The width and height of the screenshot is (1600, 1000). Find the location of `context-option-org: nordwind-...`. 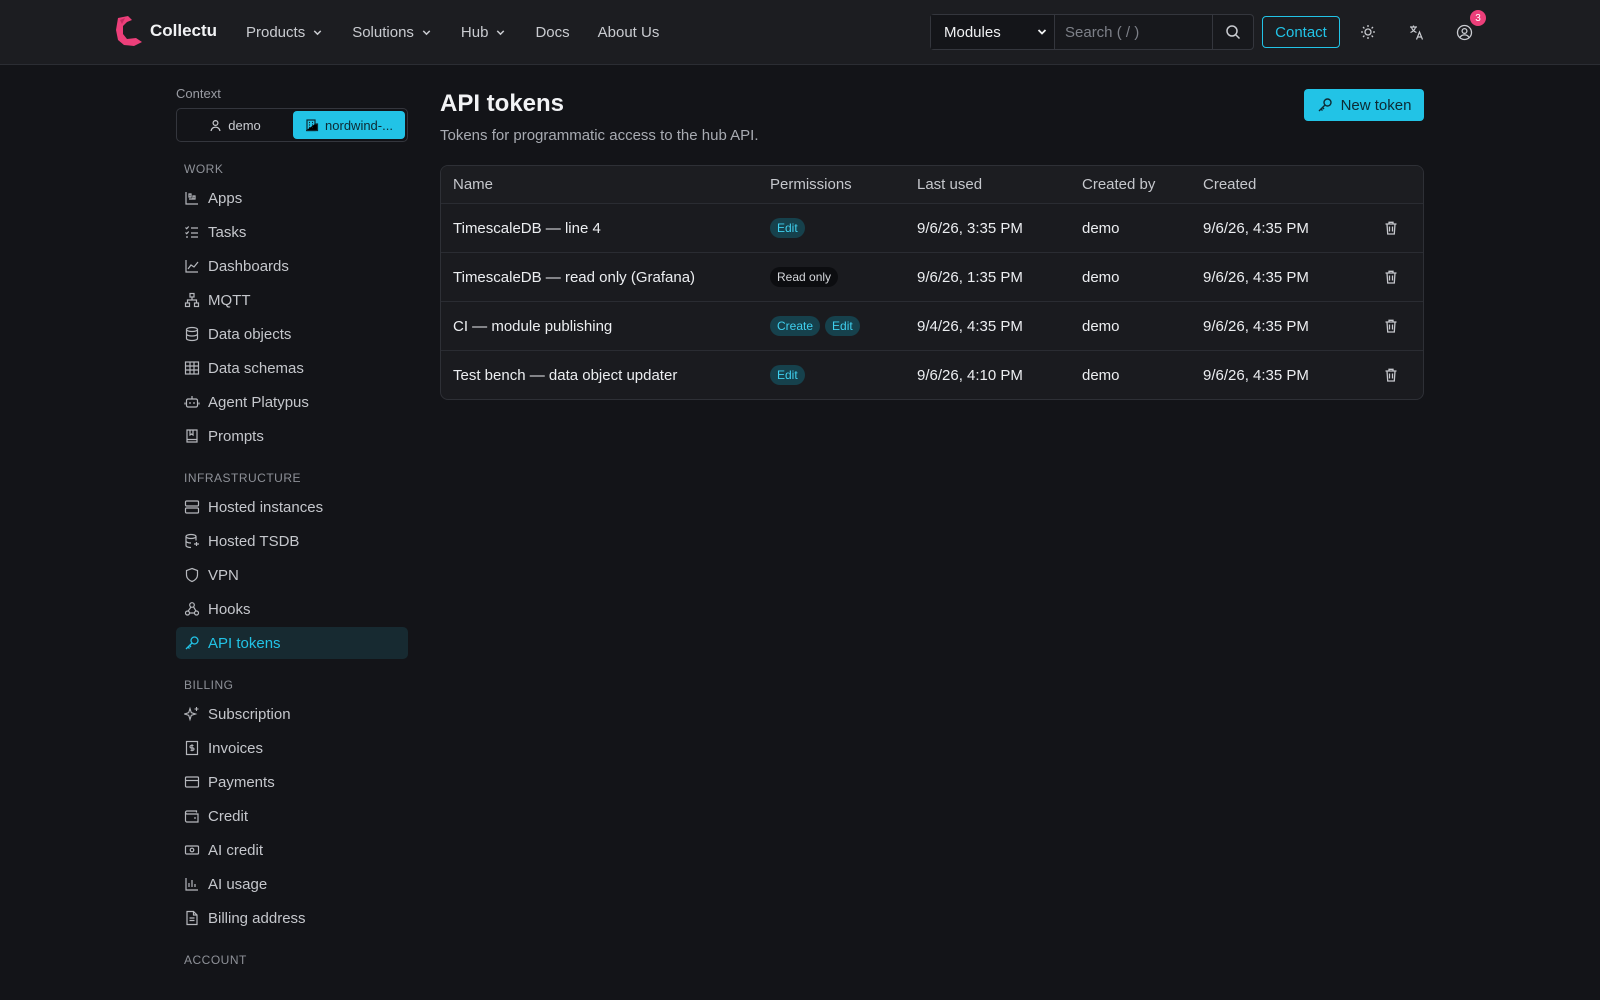

context-option-org: nordwind-... is located at coordinates (349, 125).